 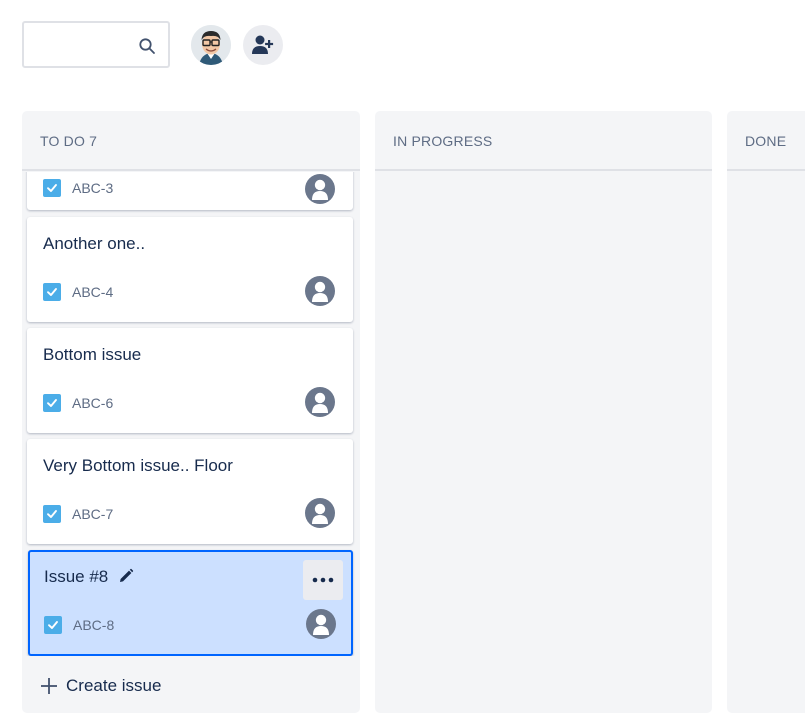 I want to click on issue-key: ABC-6, so click(x=92, y=403).